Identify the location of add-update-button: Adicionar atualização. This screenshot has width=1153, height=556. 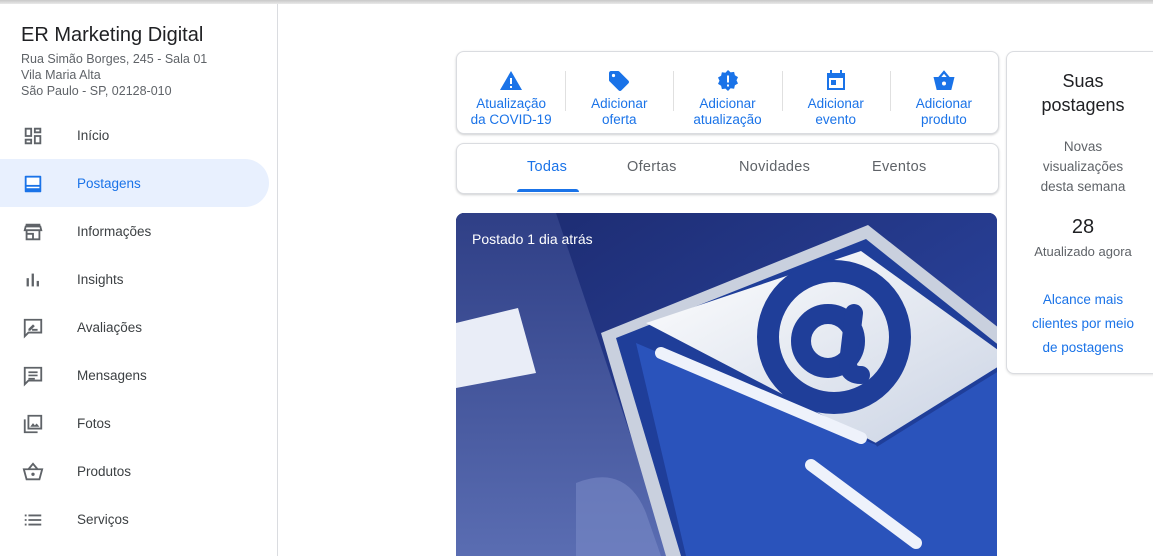
(727, 92).